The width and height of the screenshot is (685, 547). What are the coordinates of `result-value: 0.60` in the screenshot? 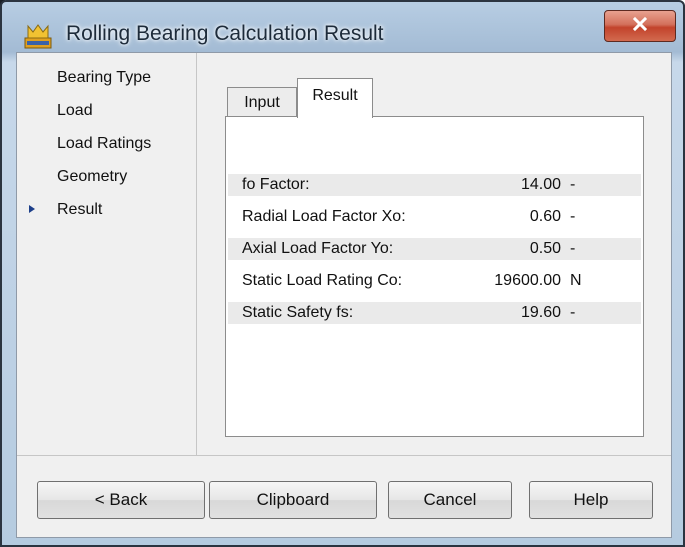 It's located at (545, 216).